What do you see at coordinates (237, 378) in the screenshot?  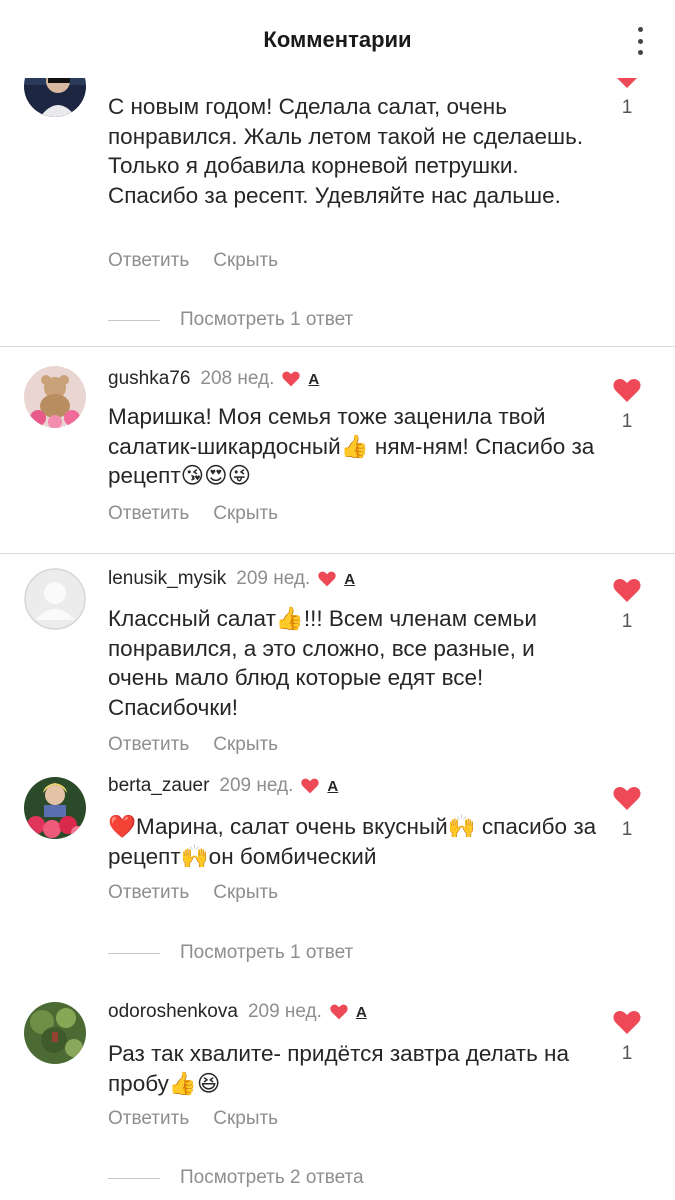 I see `timestamp: 208 нед.` at bounding box center [237, 378].